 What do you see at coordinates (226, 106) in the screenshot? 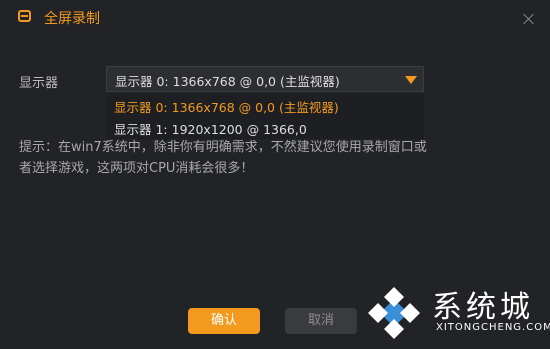
I see `monitor-option-0: 显示器 0: 1366x768 @ 0,0 (主监视器)` at bounding box center [226, 106].